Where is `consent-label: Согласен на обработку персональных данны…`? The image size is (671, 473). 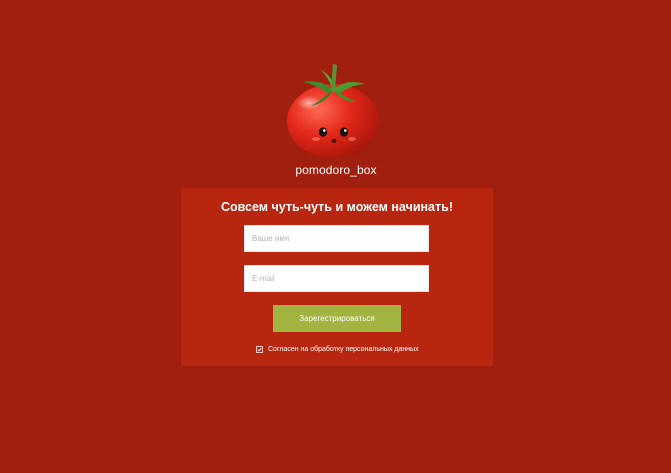 consent-label: Согласен на обработку персональных данны… is located at coordinates (343, 349).